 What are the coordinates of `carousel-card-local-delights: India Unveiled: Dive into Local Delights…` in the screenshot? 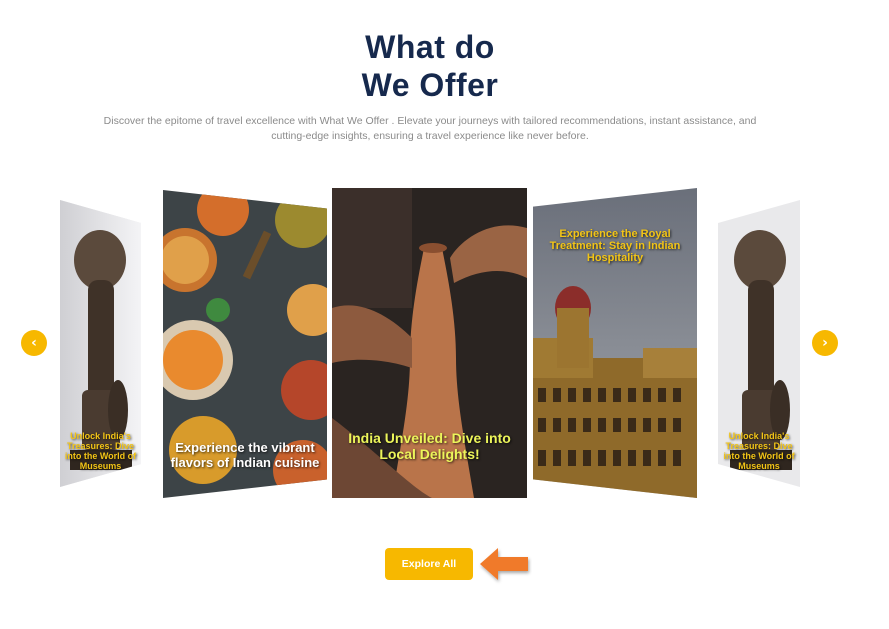 It's located at (429, 343).